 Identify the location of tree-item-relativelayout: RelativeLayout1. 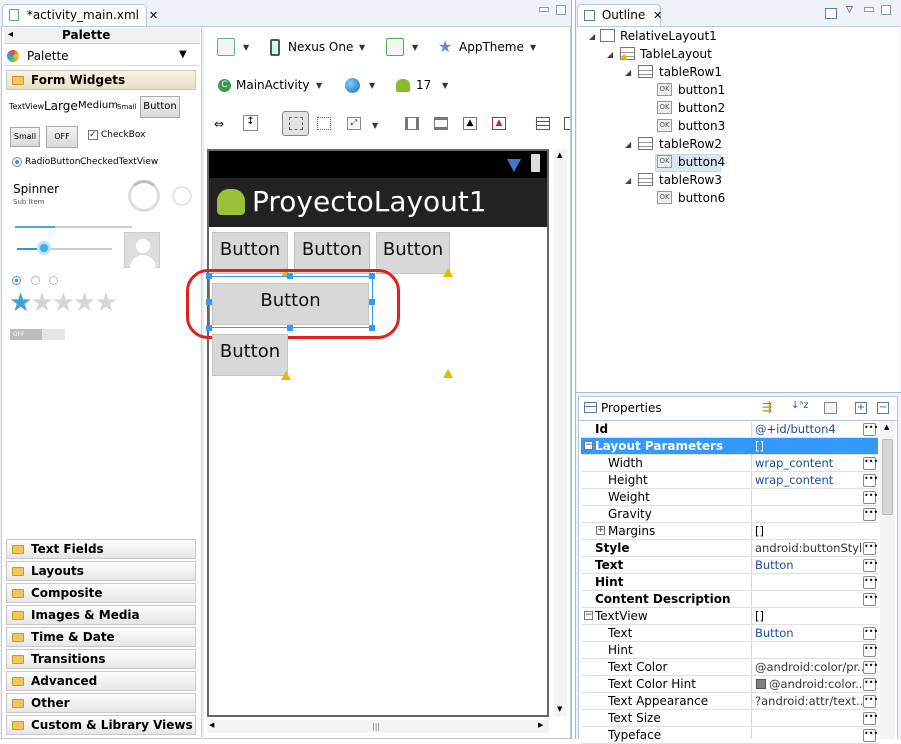
(668, 36).